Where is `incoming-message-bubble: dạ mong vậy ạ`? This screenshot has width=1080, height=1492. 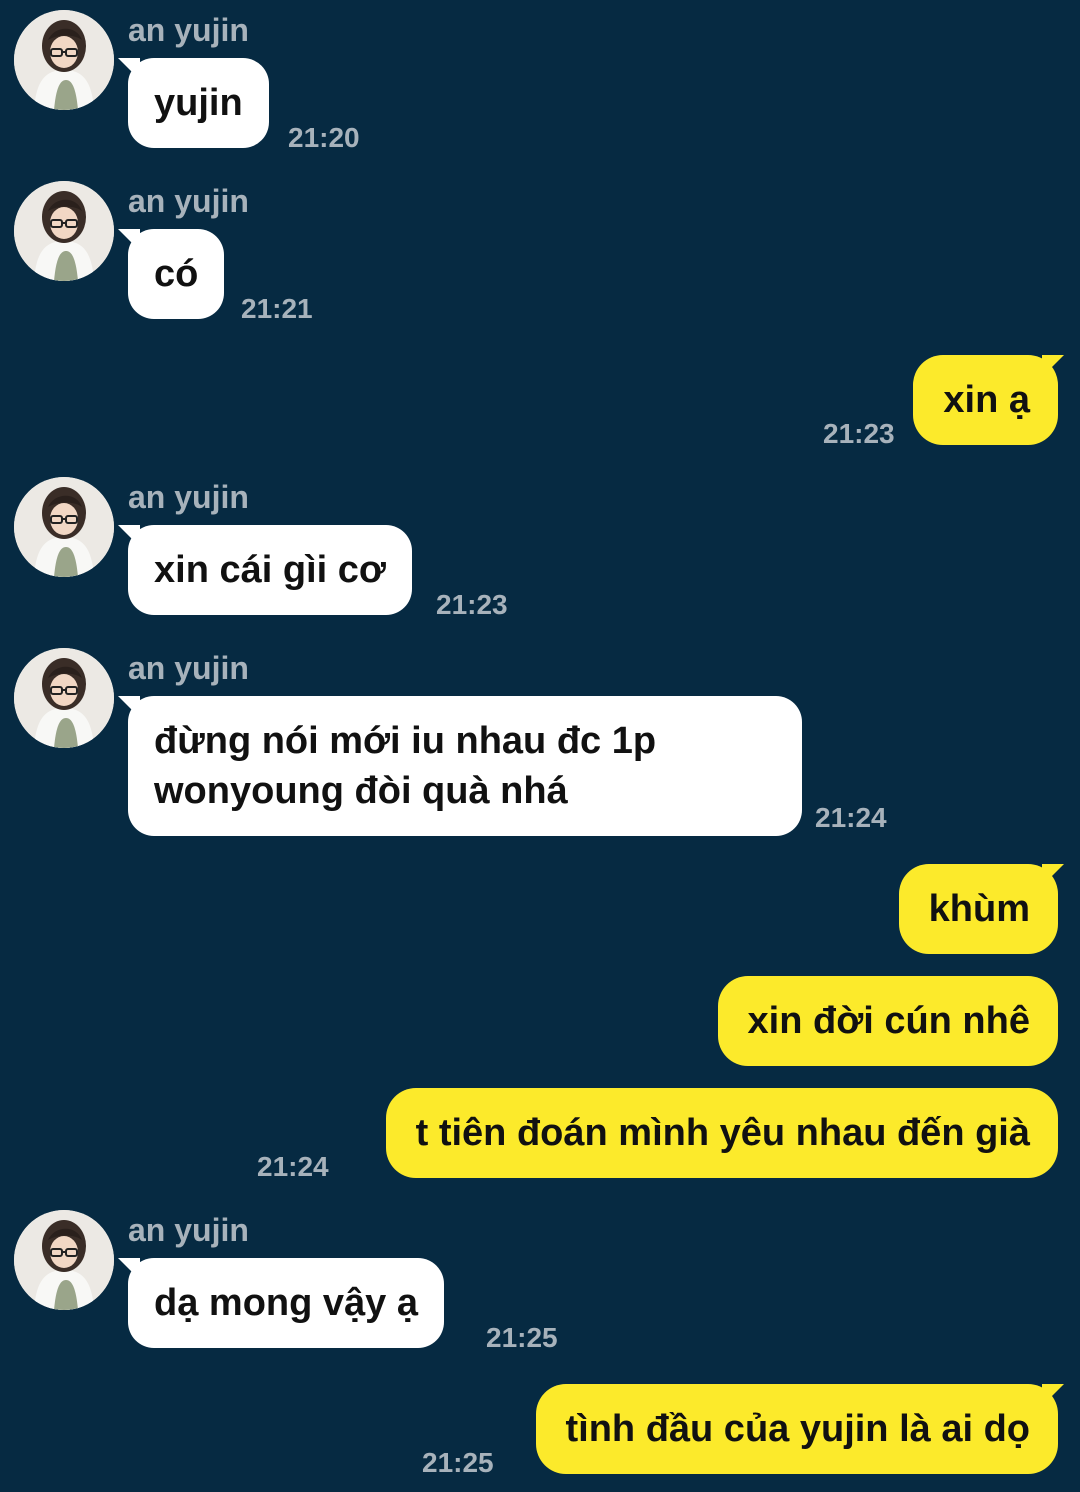
incoming-message-bubble: dạ mong vậy ạ is located at coordinates (281, 1303).